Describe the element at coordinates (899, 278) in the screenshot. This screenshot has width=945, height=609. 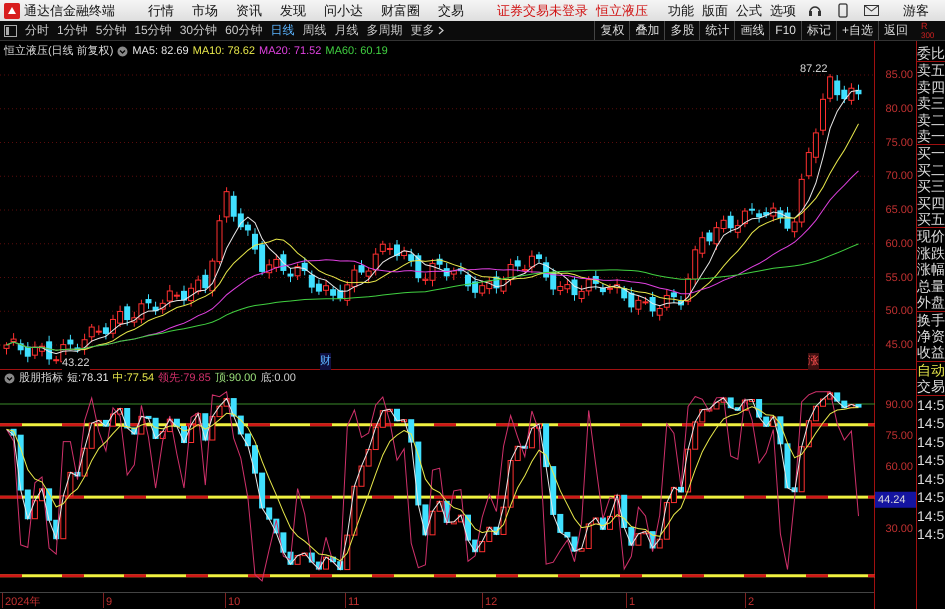
I see `price-label: 55.00` at that location.